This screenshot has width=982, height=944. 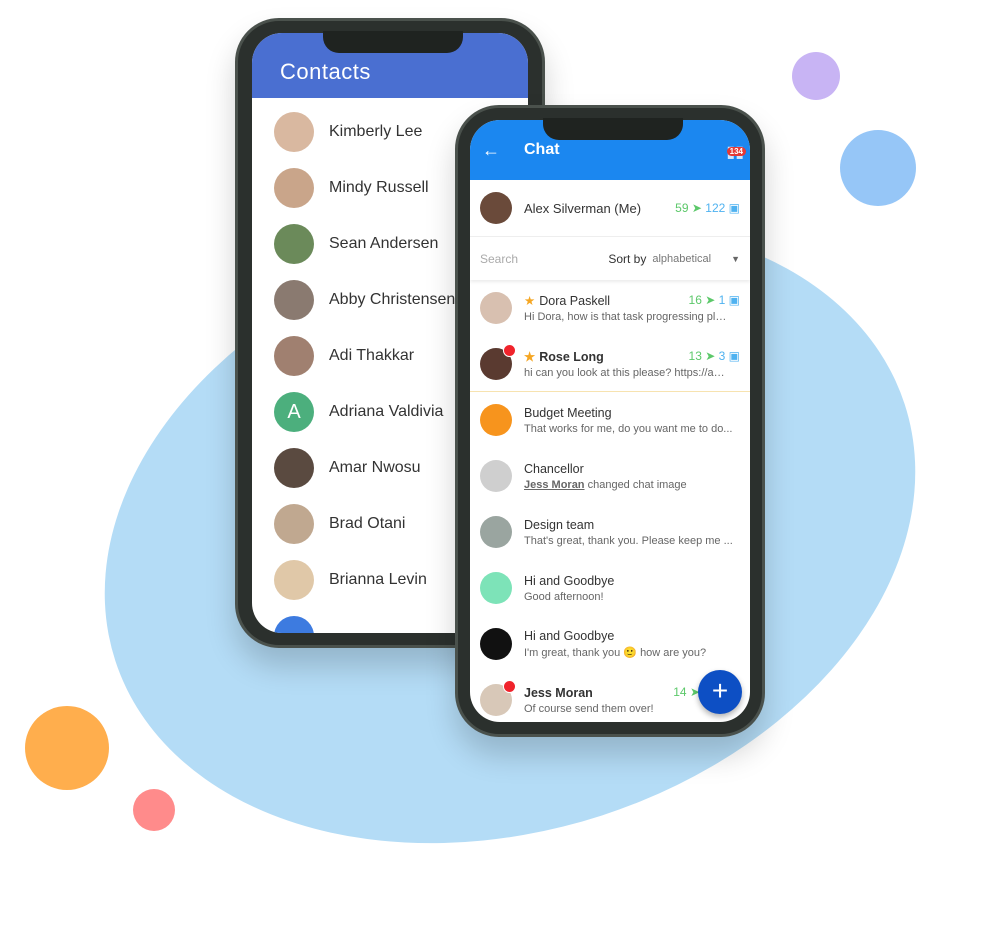 What do you see at coordinates (610, 208) in the screenshot?
I see `my-profile-row: Alex Silverman (Me) 59 ➤ 122 ▣` at bounding box center [610, 208].